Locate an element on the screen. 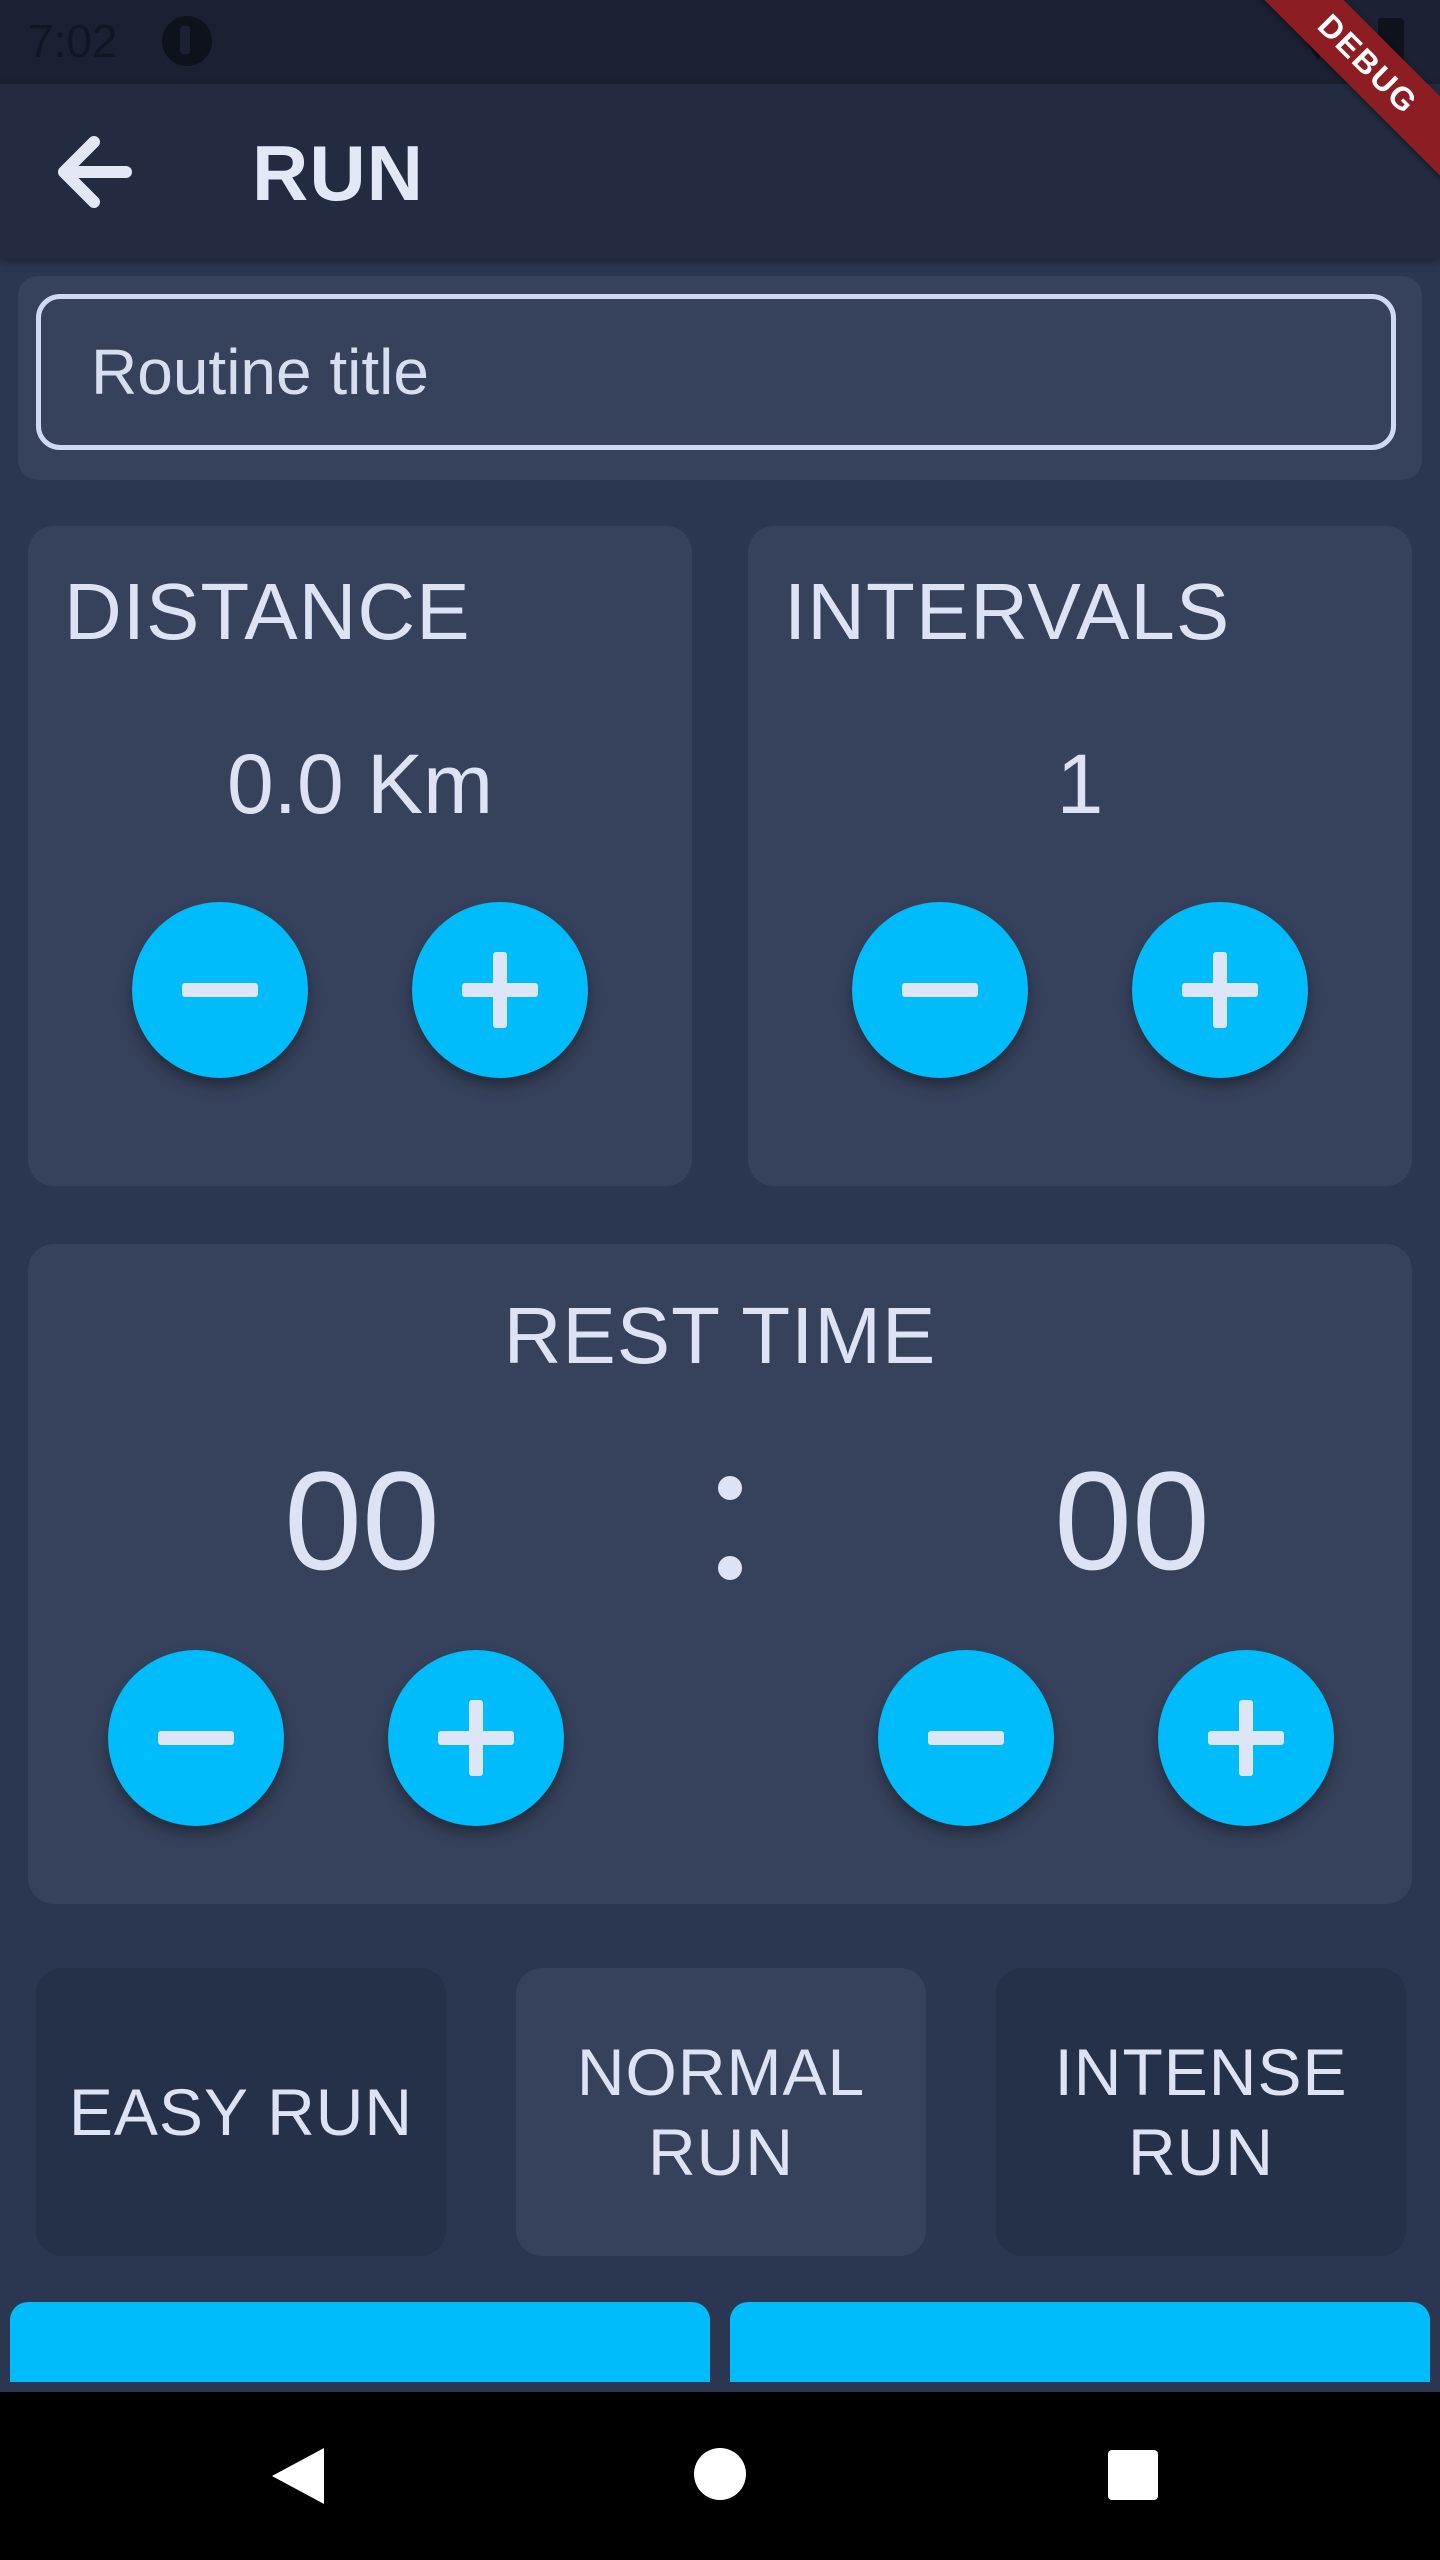 The image size is (1440, 2560). rest-seconds-value: 00 is located at coordinates (1132, 1520).